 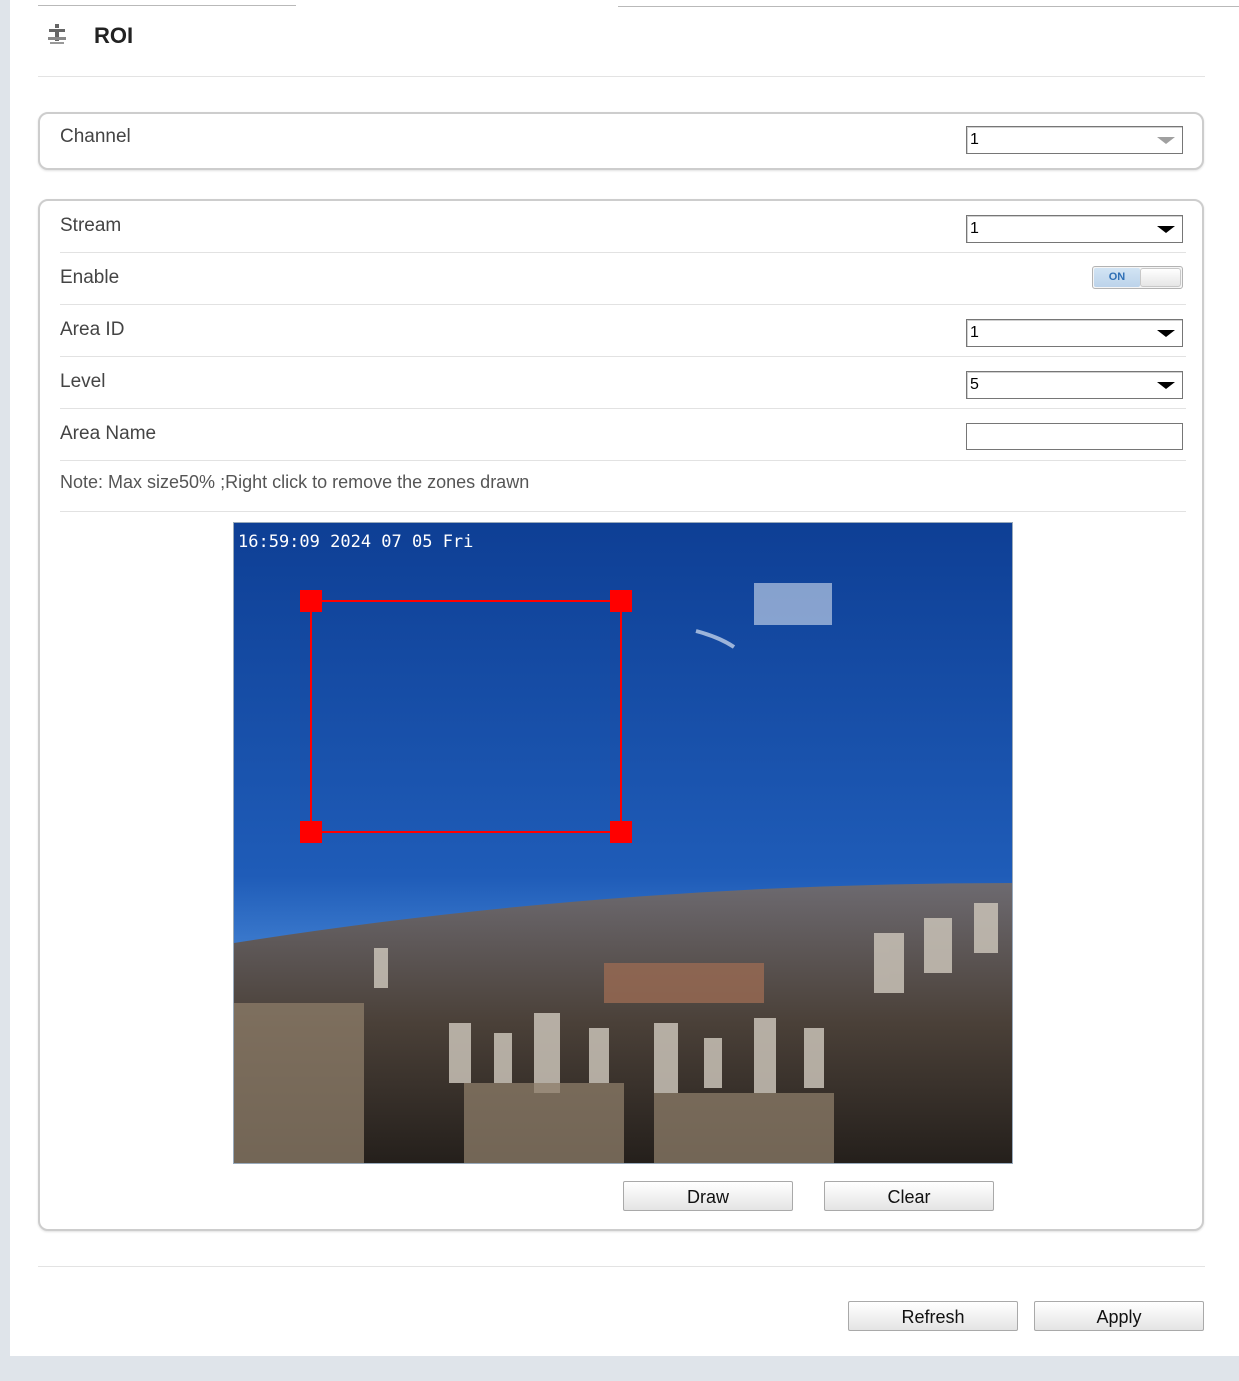 What do you see at coordinates (623, 435) in the screenshot?
I see `area-name-row: Area Name` at bounding box center [623, 435].